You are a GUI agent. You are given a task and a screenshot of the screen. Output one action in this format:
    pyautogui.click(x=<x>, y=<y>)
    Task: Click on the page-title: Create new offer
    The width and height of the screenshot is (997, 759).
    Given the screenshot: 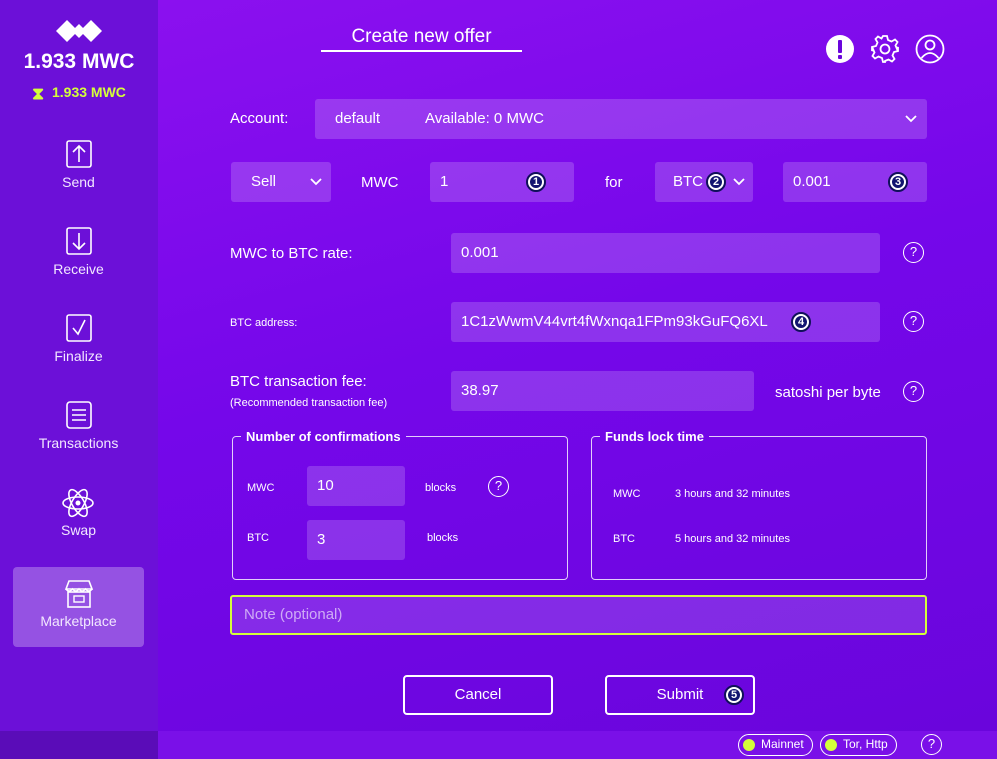 What is the action you would take?
    pyautogui.click(x=421, y=39)
    